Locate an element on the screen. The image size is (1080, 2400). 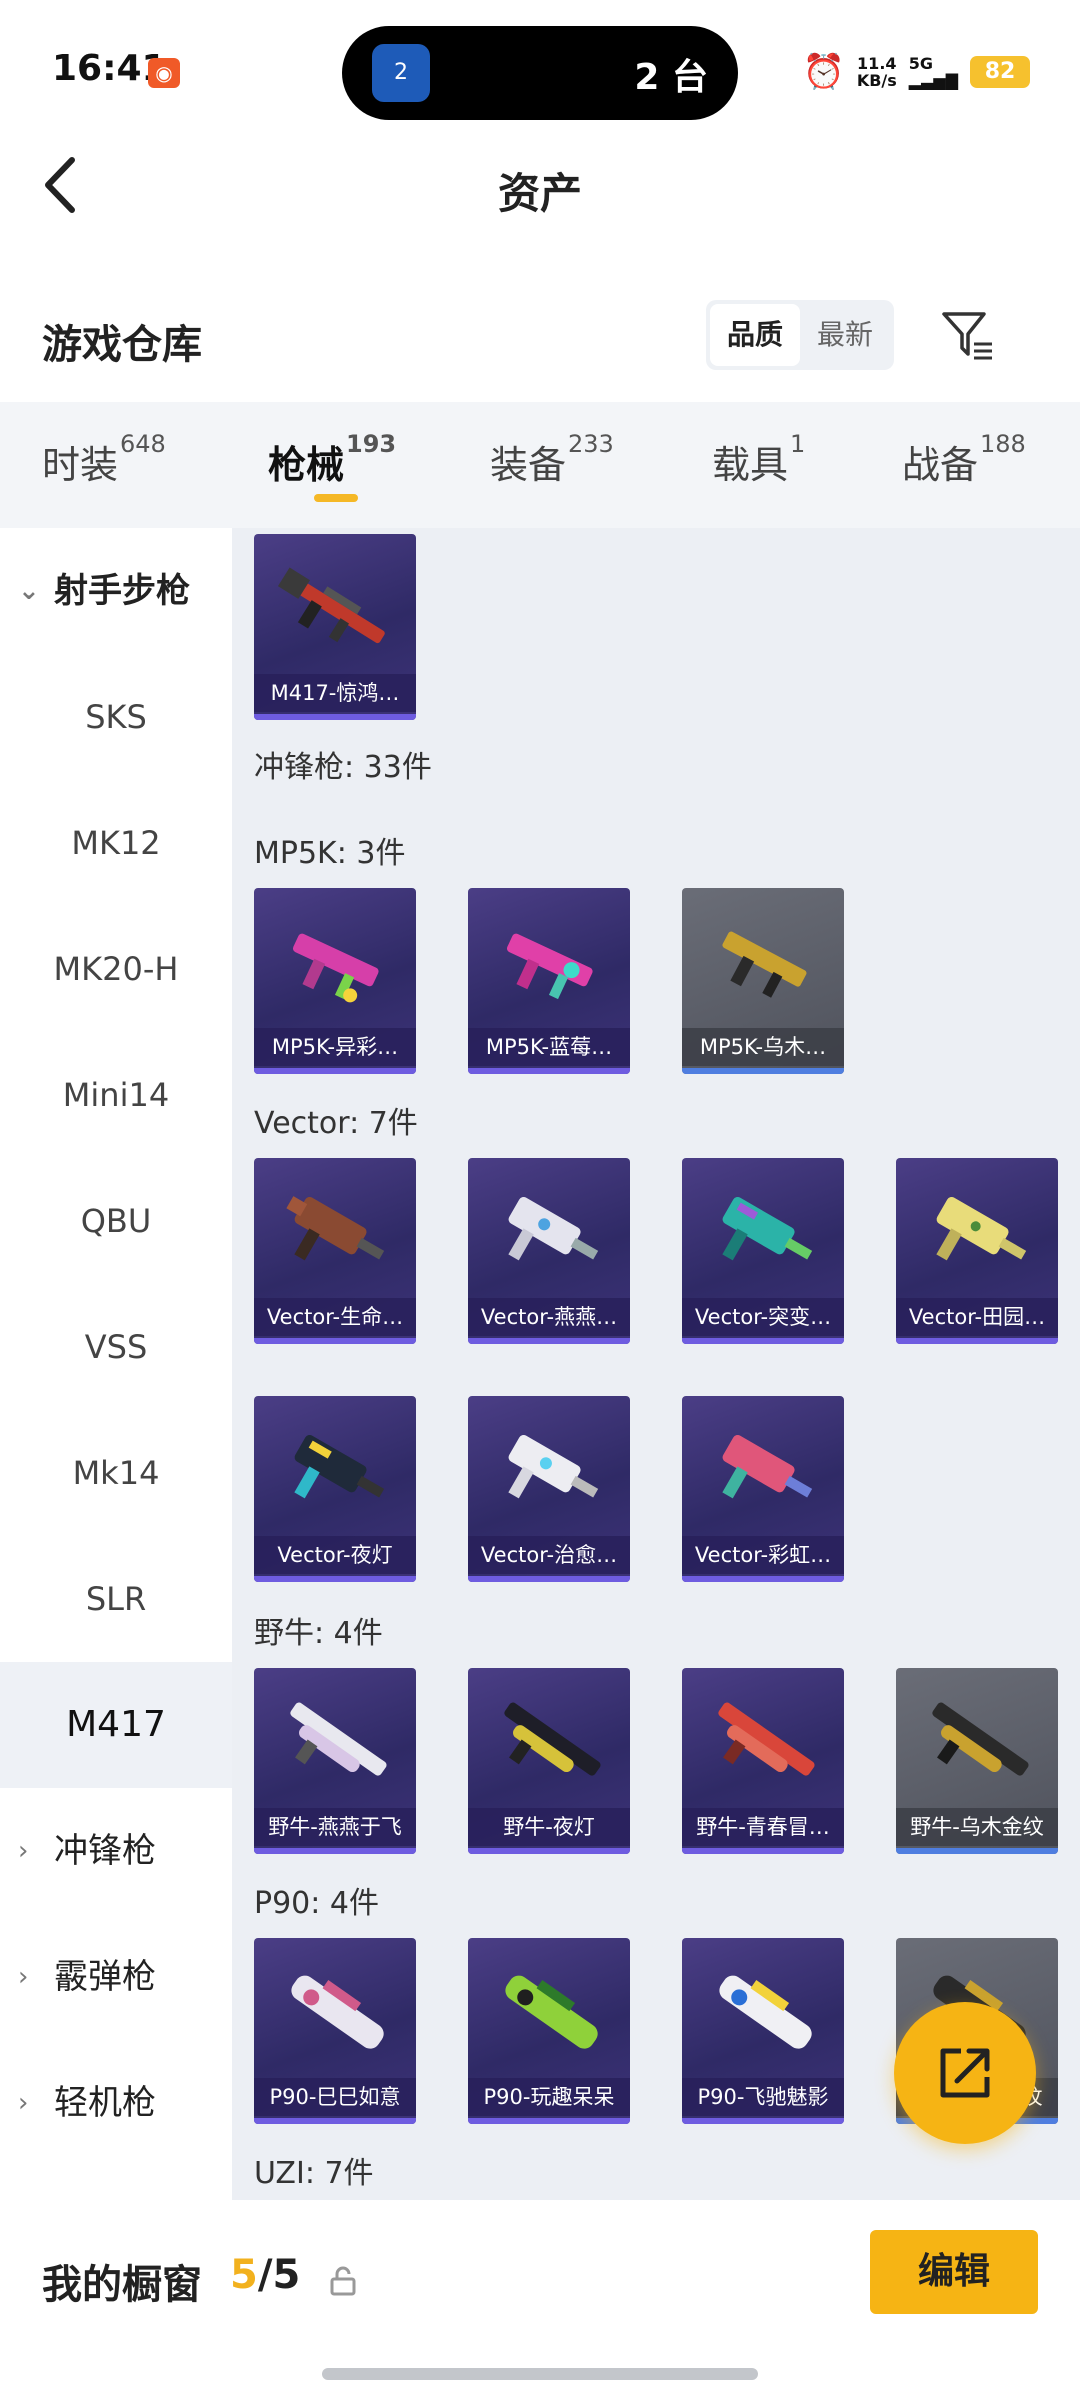
weapon-card-name: P90-玩趣呆呆 is located at coordinates (549, 2097).